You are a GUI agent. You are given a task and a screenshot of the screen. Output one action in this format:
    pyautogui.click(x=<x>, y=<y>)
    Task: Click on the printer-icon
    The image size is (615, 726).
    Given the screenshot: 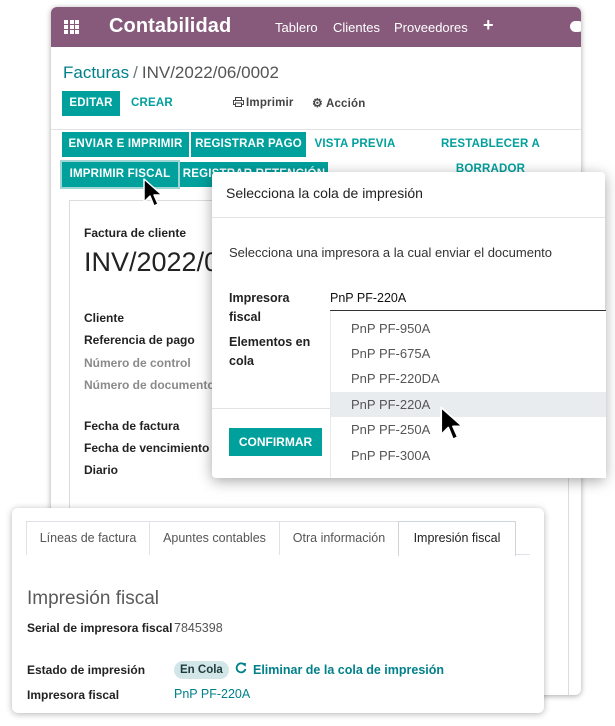 What is the action you would take?
    pyautogui.click(x=238, y=102)
    